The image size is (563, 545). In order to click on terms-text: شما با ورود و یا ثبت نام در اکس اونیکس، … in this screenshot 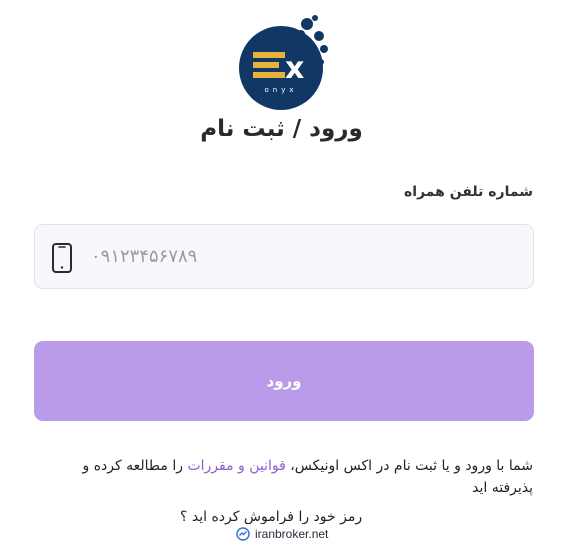, I will do `click(288, 477)`.